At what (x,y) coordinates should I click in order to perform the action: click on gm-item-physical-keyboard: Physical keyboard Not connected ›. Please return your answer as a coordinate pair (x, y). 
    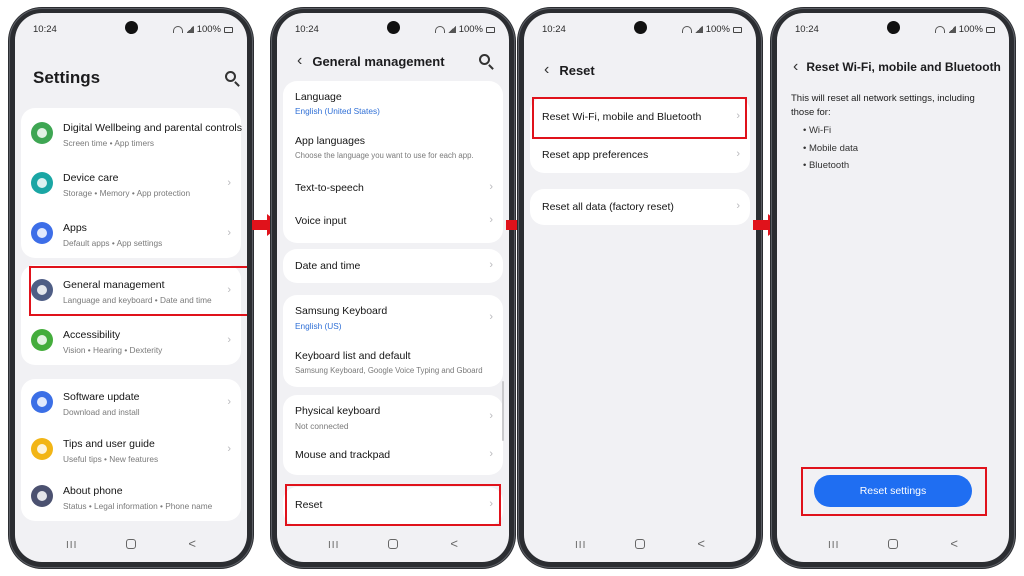
    Looking at the image, I should click on (393, 417).